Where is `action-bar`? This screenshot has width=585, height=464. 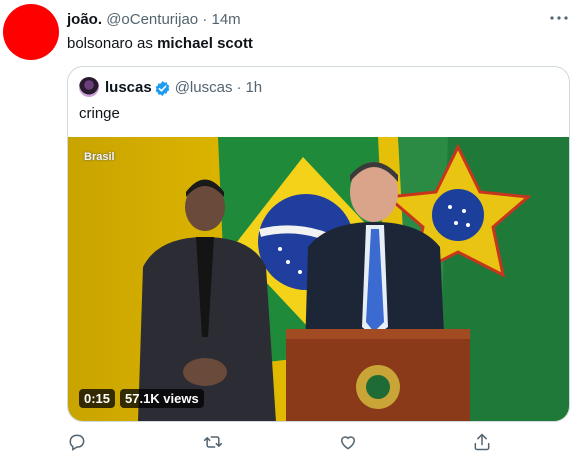 action-bar is located at coordinates (318, 444).